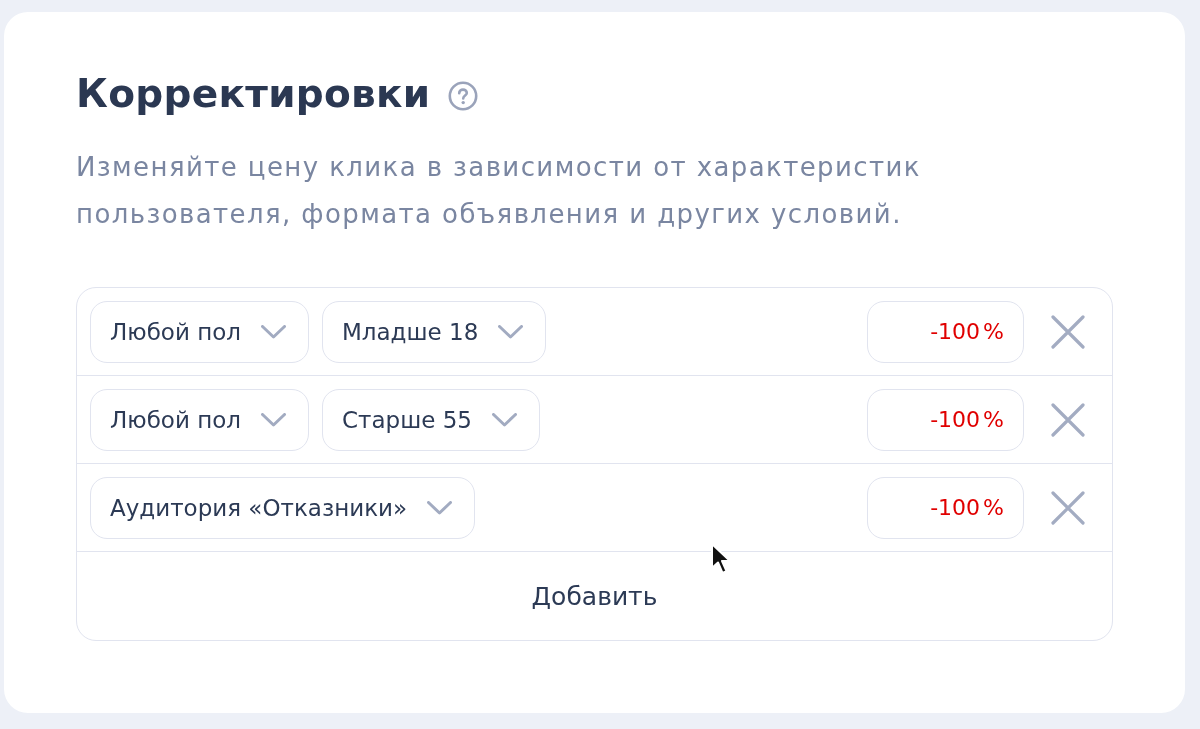 This screenshot has width=1200, height=729. What do you see at coordinates (283, 507) in the screenshot?
I see `condition-dropdown: Аудитория «Отказники»` at bounding box center [283, 507].